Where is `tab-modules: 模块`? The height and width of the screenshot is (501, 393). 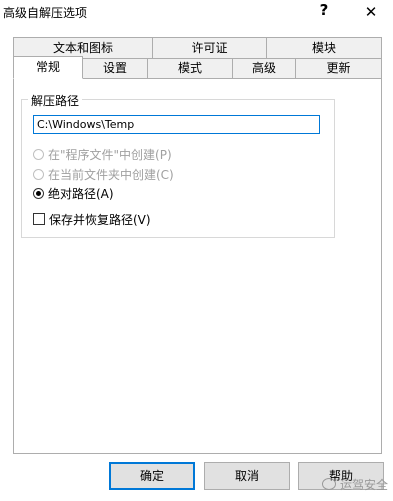 tab-modules: 模块 is located at coordinates (324, 48).